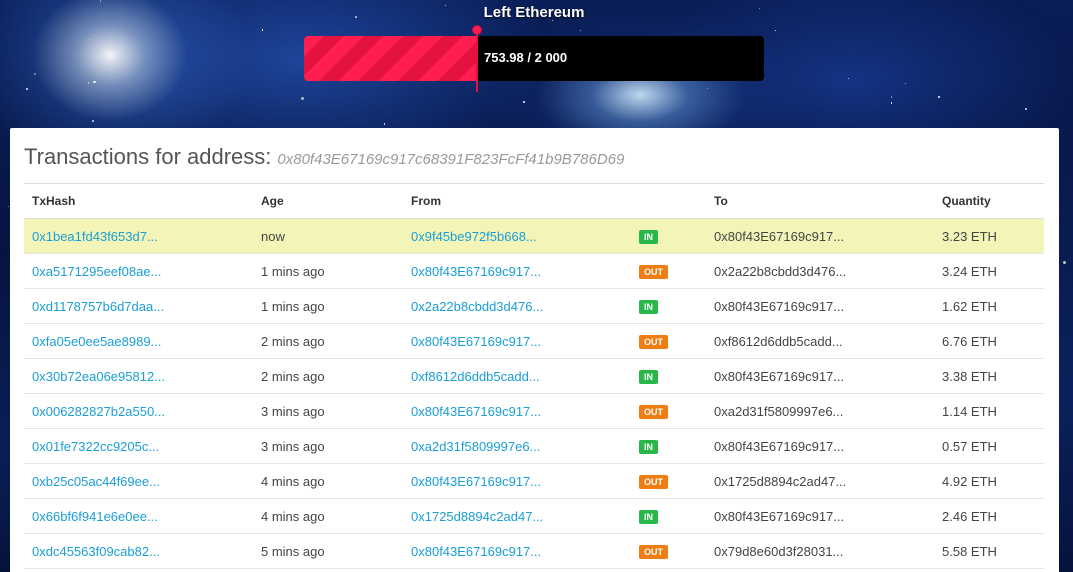  Describe the element at coordinates (148, 156) in the screenshot. I see `transactions-title: Transactions for address:` at that location.